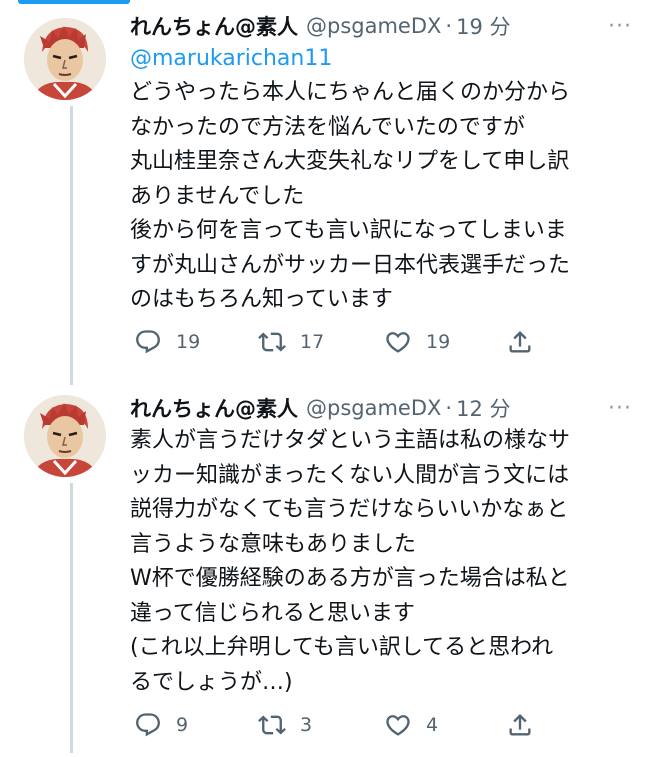 This screenshot has height=757, width=650. Describe the element at coordinates (291, 342) in the screenshot. I see `retweet-button: 17` at that location.